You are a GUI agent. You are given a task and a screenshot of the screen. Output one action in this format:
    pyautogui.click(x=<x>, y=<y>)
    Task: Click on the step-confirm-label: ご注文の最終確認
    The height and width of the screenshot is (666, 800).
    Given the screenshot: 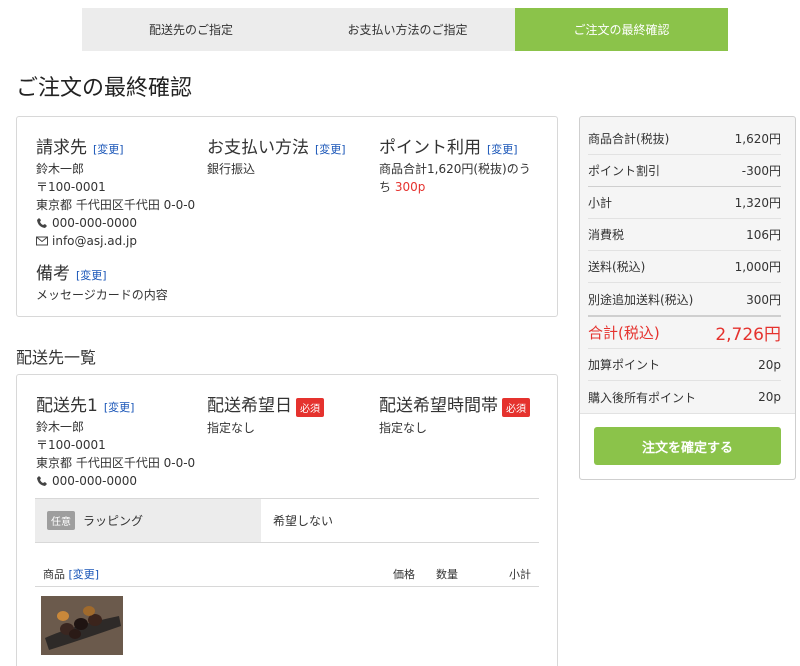 What is the action you would take?
    pyautogui.click(x=621, y=30)
    